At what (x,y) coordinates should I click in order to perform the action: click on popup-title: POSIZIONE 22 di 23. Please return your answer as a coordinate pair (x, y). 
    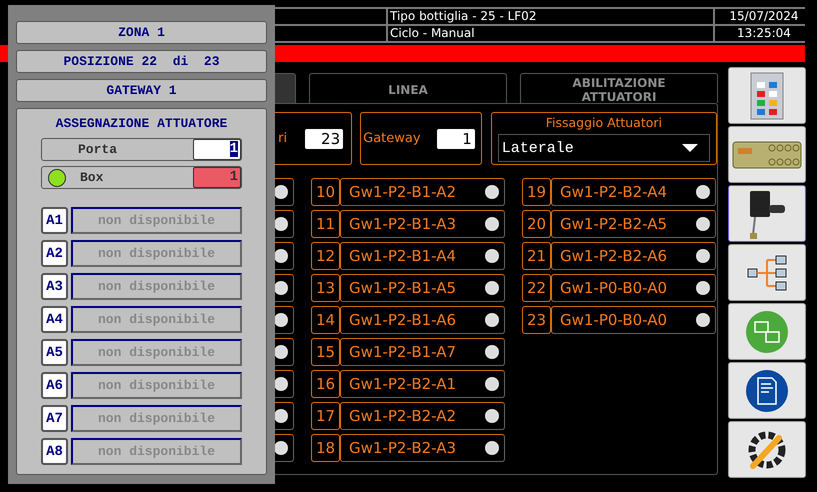
    Looking at the image, I should click on (141, 61).